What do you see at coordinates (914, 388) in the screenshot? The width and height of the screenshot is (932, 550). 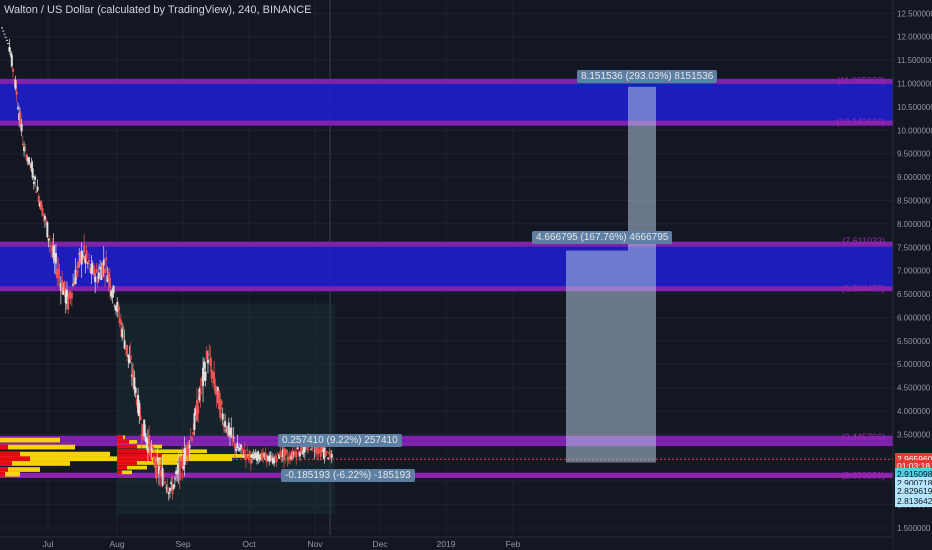 I see `y-tick-label: 4.500000` at bounding box center [914, 388].